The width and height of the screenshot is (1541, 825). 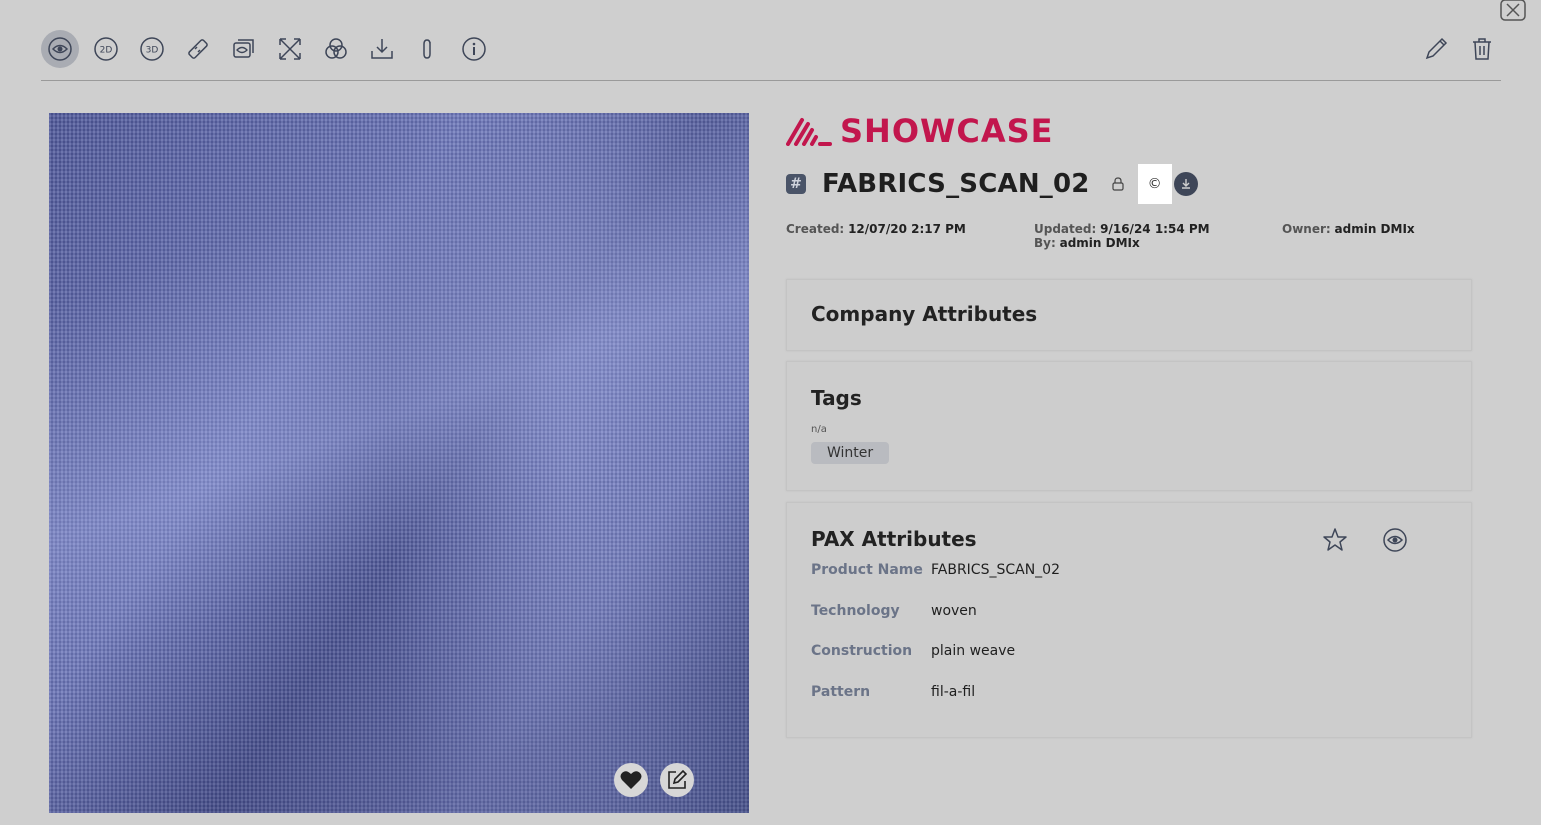 I want to click on 3d-icon: 3D, so click(x=152, y=49).